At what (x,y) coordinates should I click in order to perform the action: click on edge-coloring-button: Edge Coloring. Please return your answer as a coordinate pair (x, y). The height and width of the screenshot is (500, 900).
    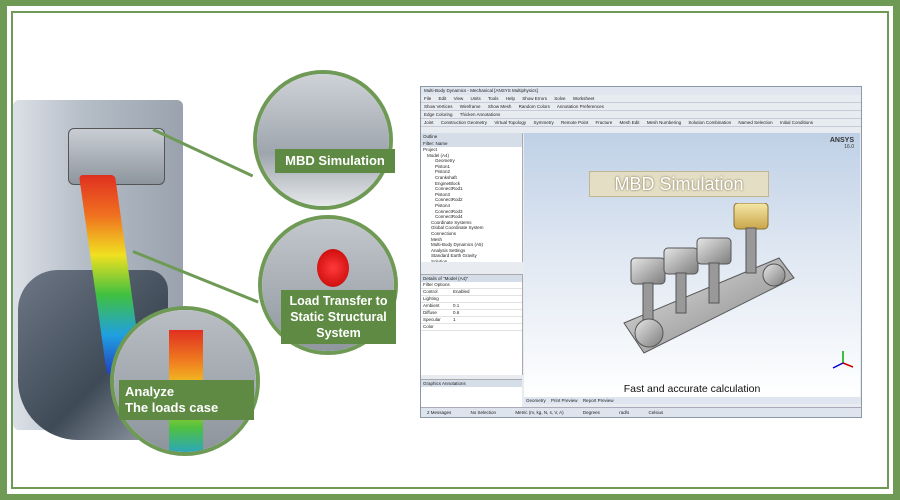
    Looking at the image, I should click on (438, 114).